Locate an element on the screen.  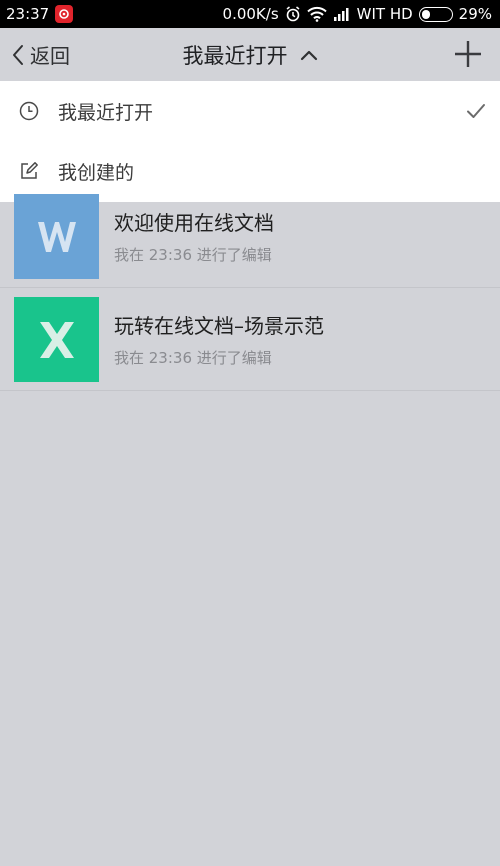
battery-icon is located at coordinates (435, 14).